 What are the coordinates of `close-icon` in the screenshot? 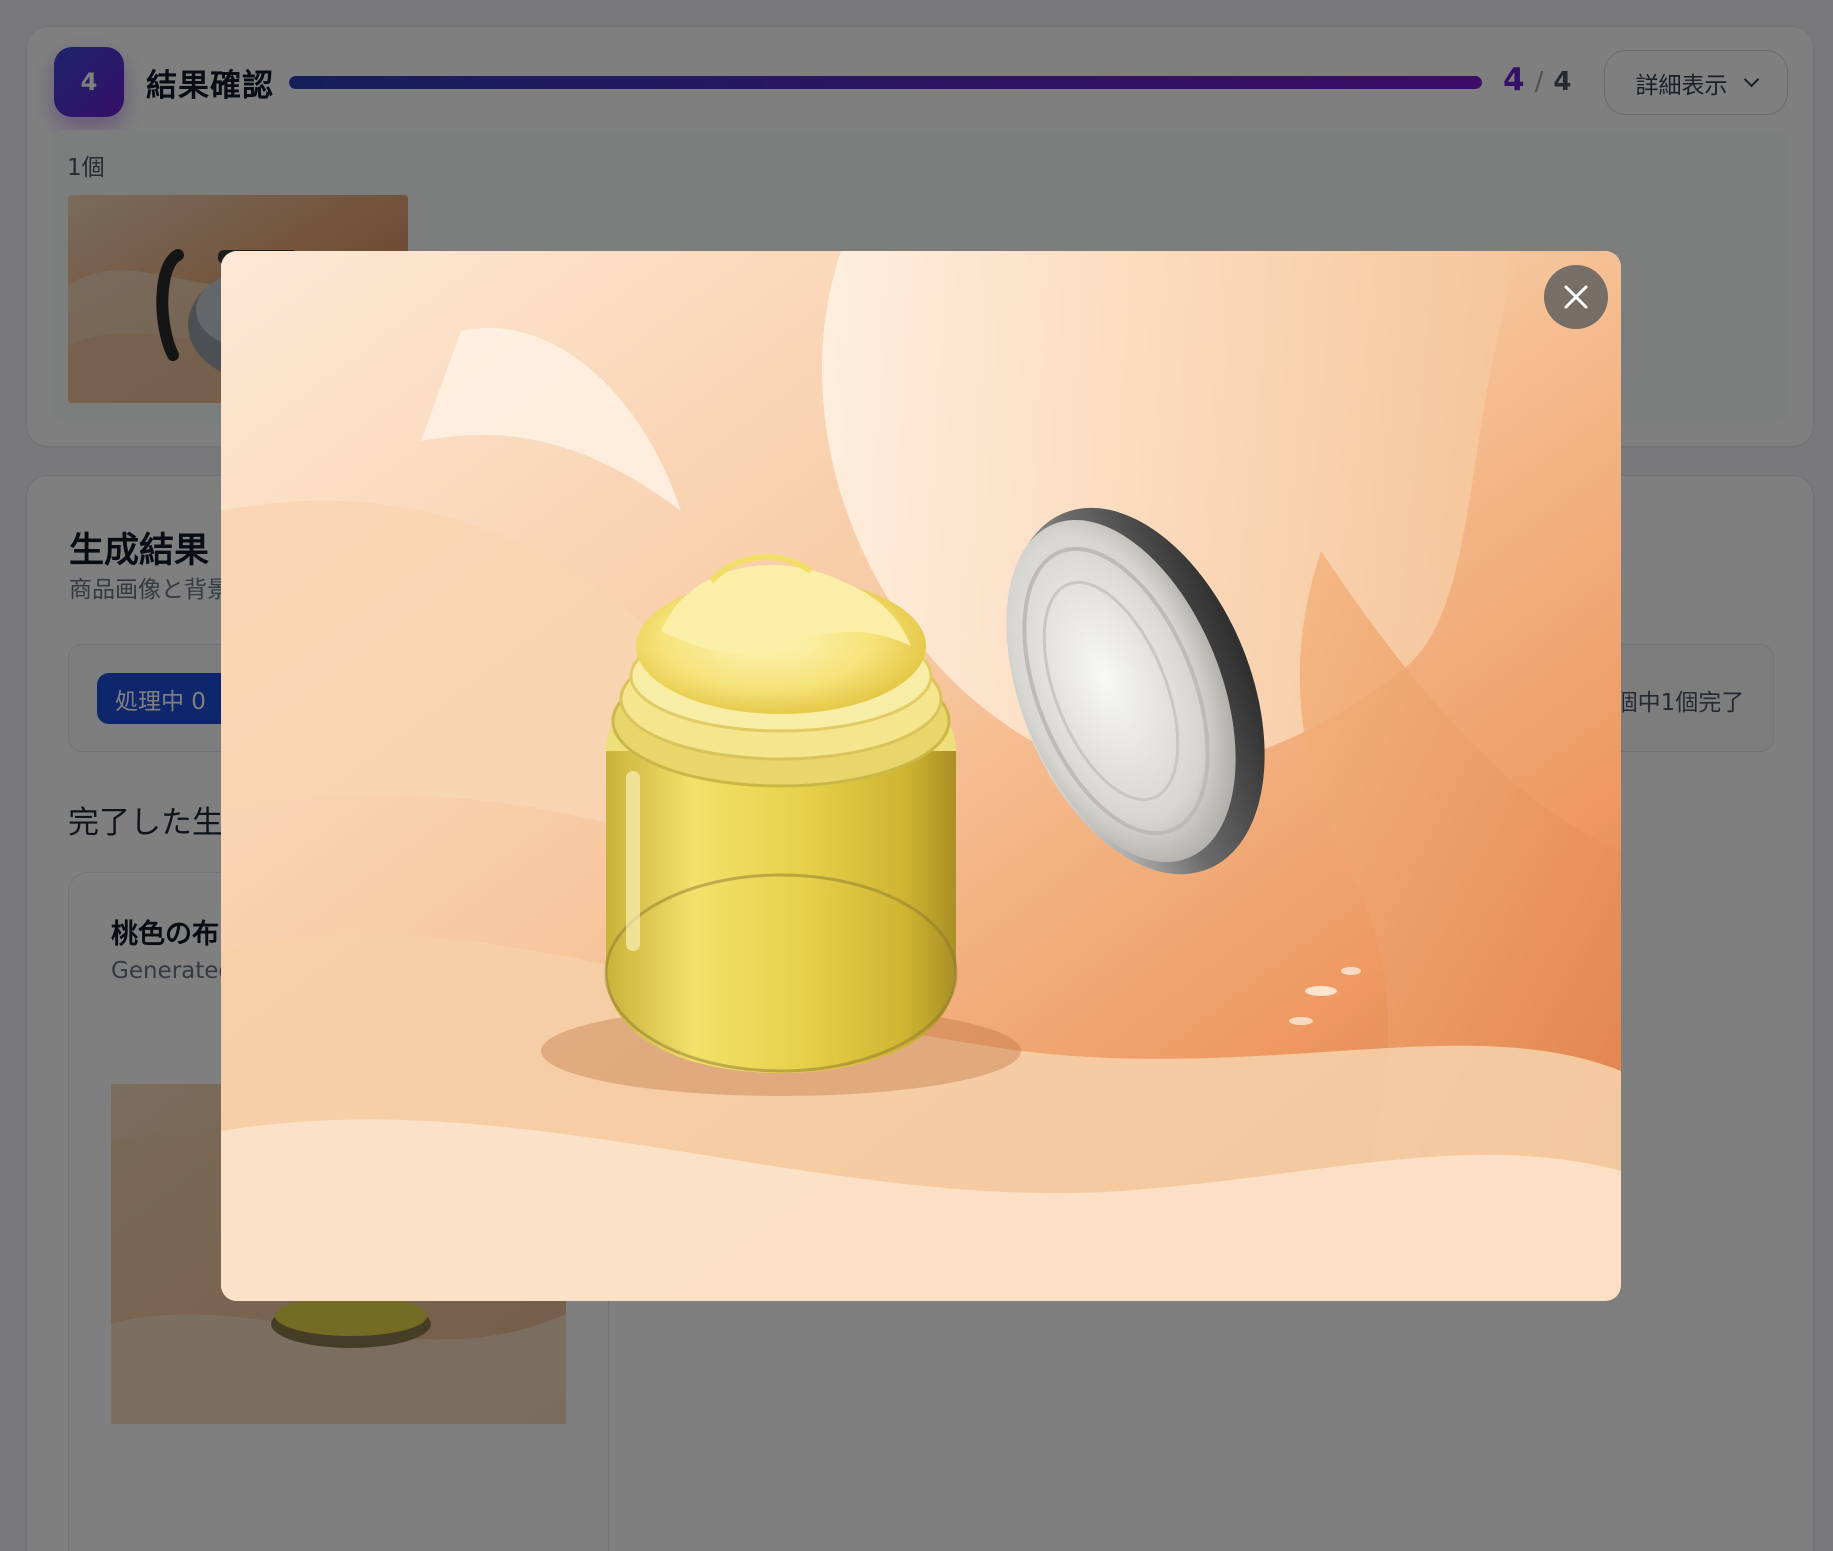 It's located at (1576, 297).